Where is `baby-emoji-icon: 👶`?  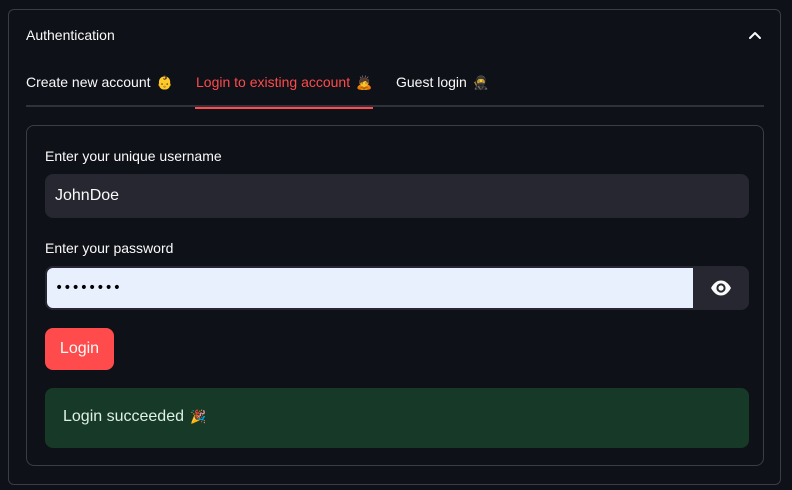
baby-emoji-icon: 👶 is located at coordinates (164, 83).